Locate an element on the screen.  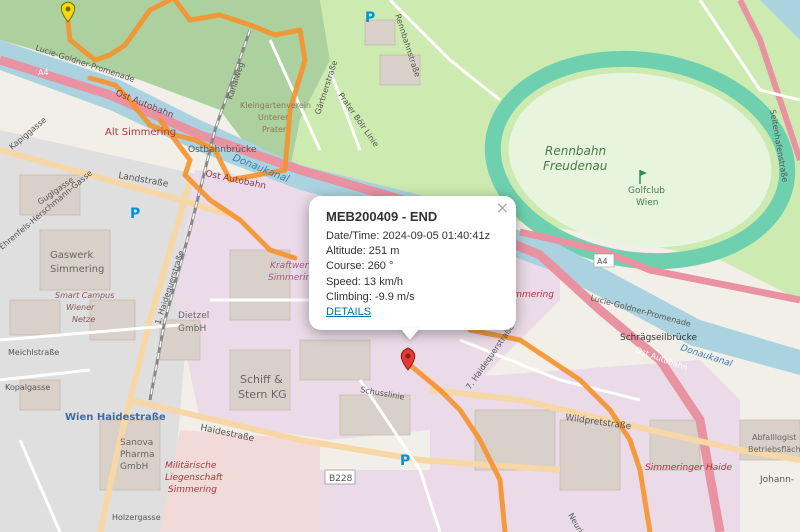
label-schragseilbrucke: Schrägseilbrücke is located at coordinates (658, 338).